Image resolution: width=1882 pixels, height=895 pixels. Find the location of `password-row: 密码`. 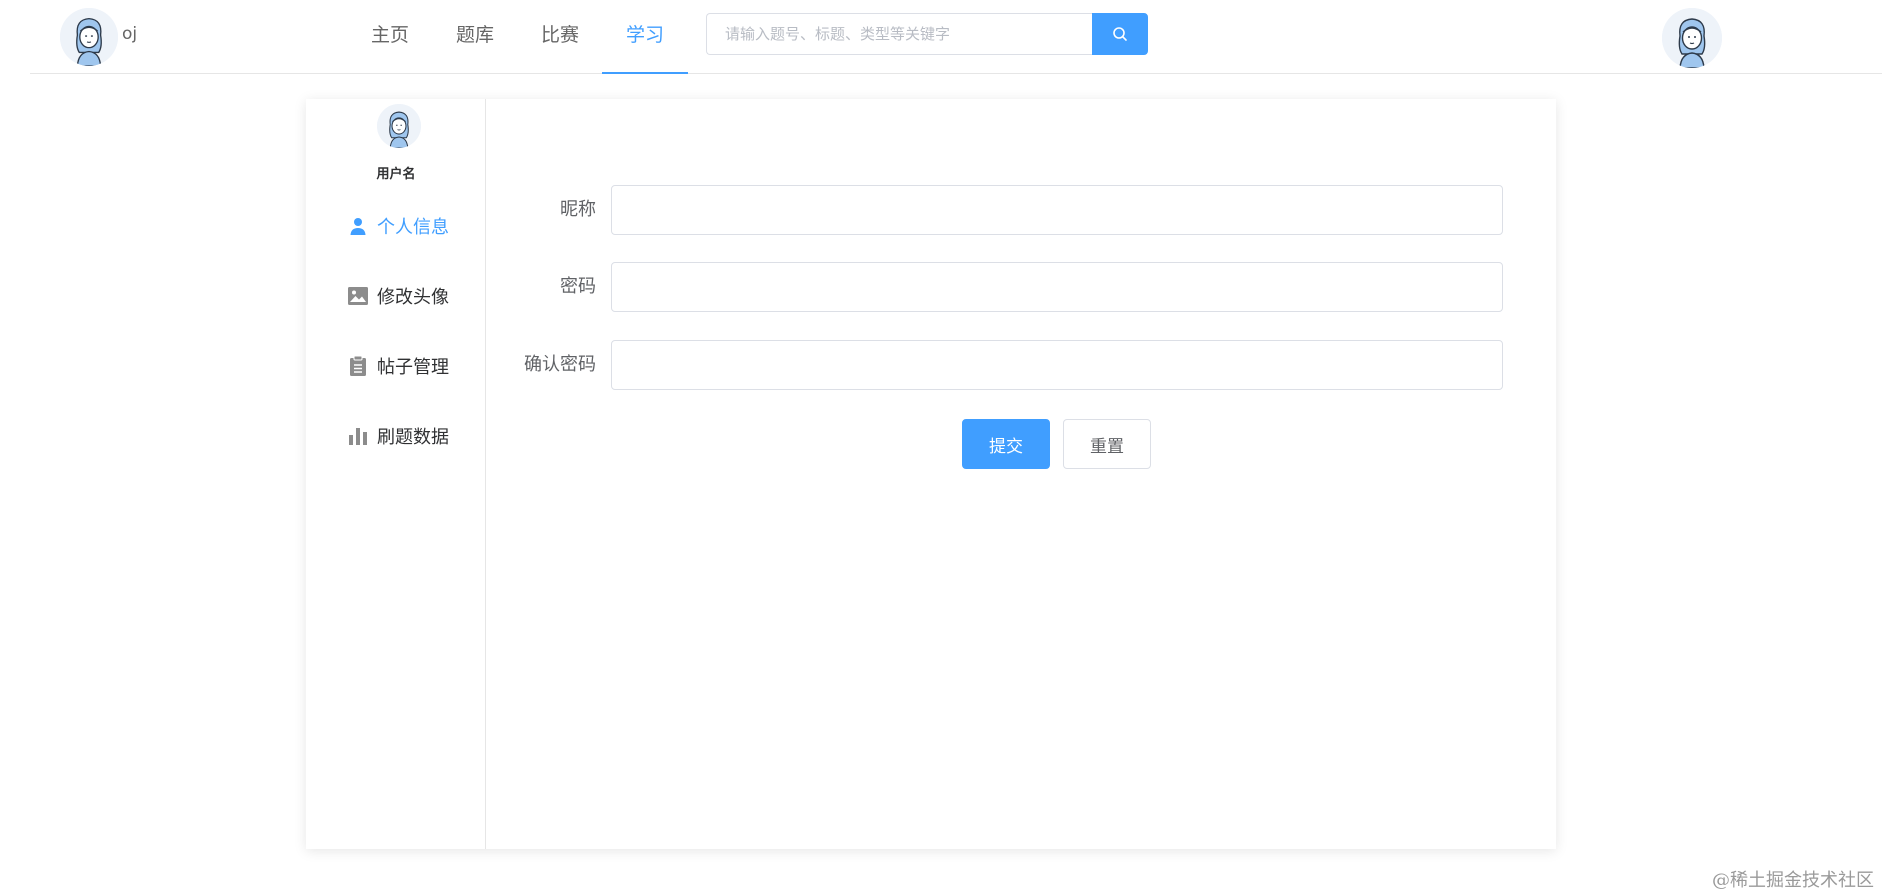

password-row: 密码 is located at coordinates (994, 287).